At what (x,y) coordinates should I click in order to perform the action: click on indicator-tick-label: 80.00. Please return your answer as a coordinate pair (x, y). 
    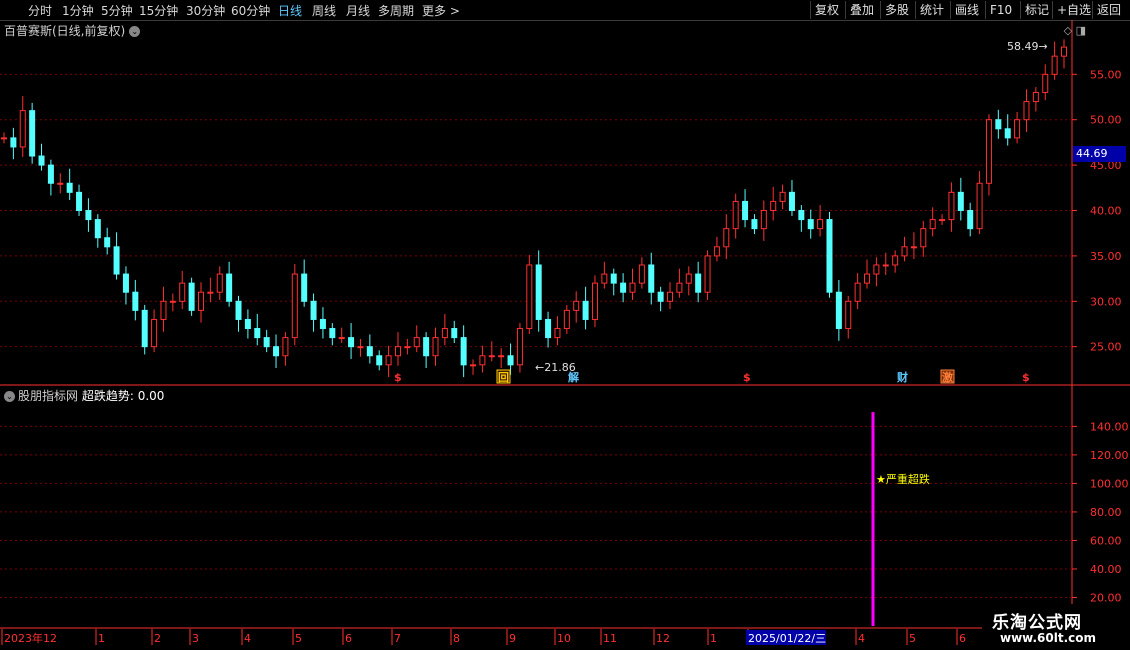
    Looking at the image, I should click on (1106, 512).